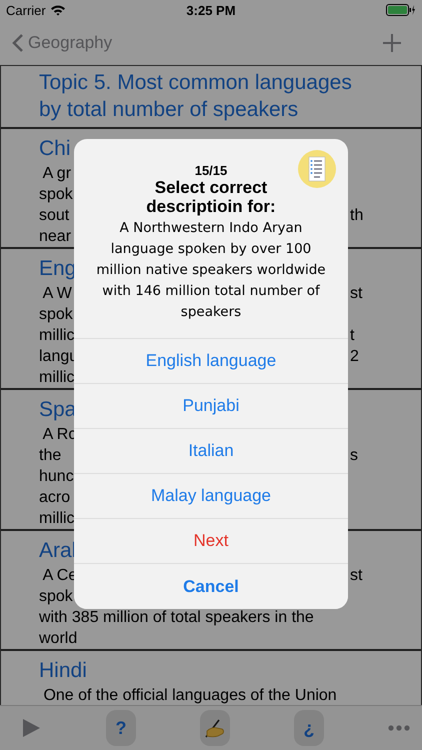  What do you see at coordinates (18, 42) in the screenshot?
I see `chevron-icon` at bounding box center [18, 42].